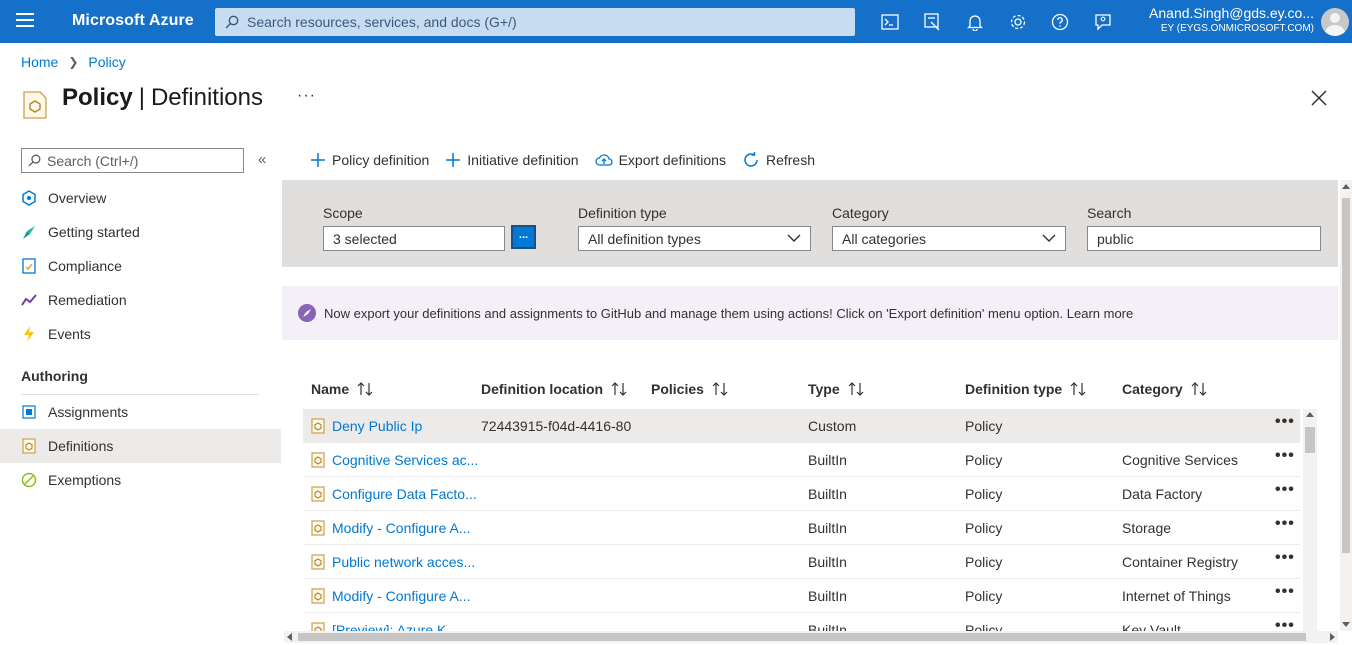 The width and height of the screenshot is (1352, 645). I want to click on policy-definition-icon, so click(318, 626).